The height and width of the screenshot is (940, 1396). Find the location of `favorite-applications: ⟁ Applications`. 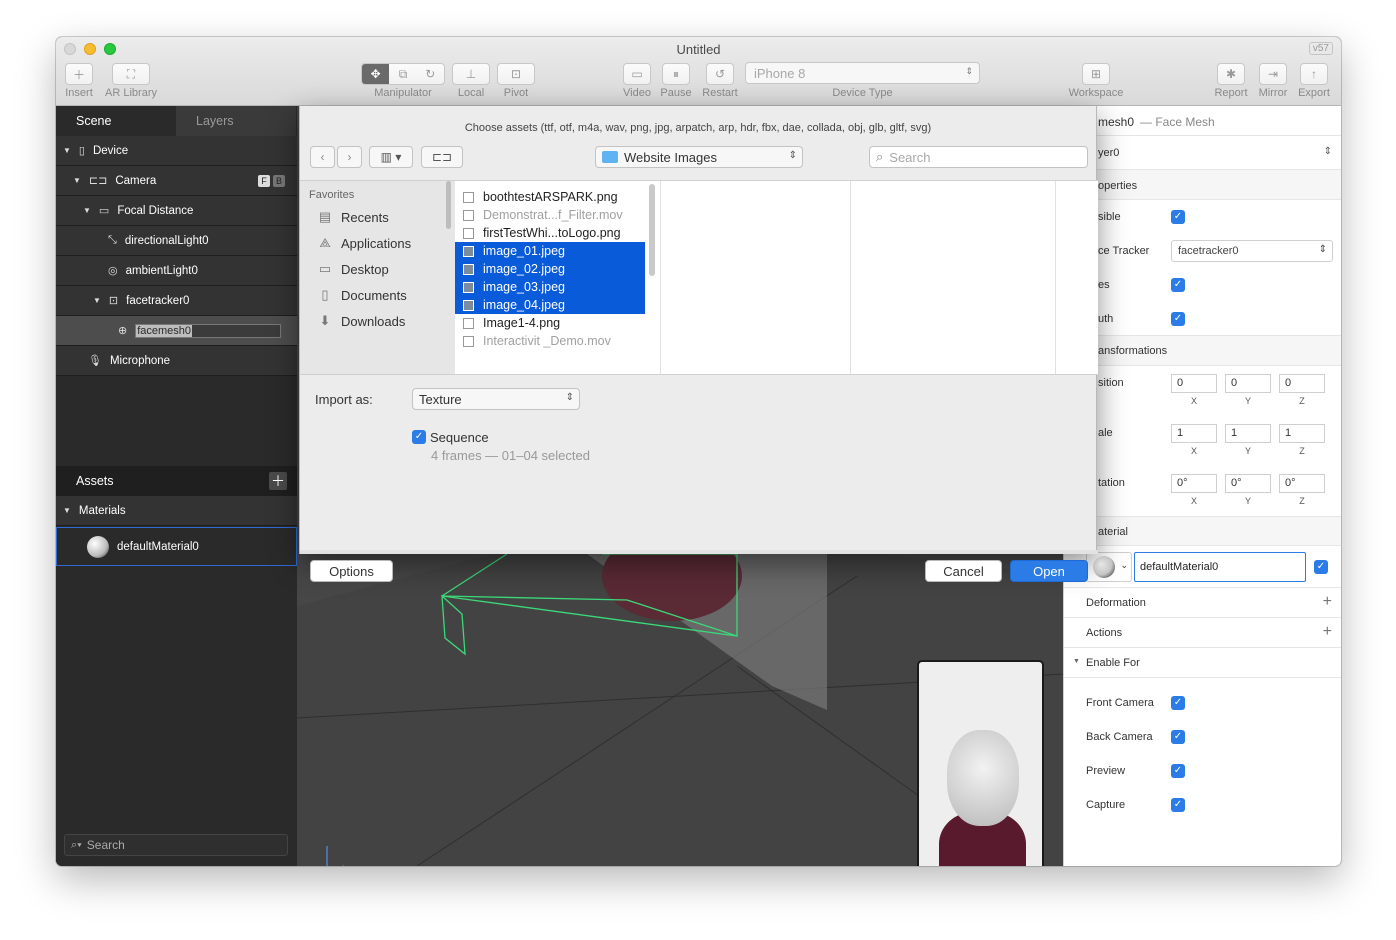

favorite-applications: ⟁ Applications is located at coordinates (363, 243).